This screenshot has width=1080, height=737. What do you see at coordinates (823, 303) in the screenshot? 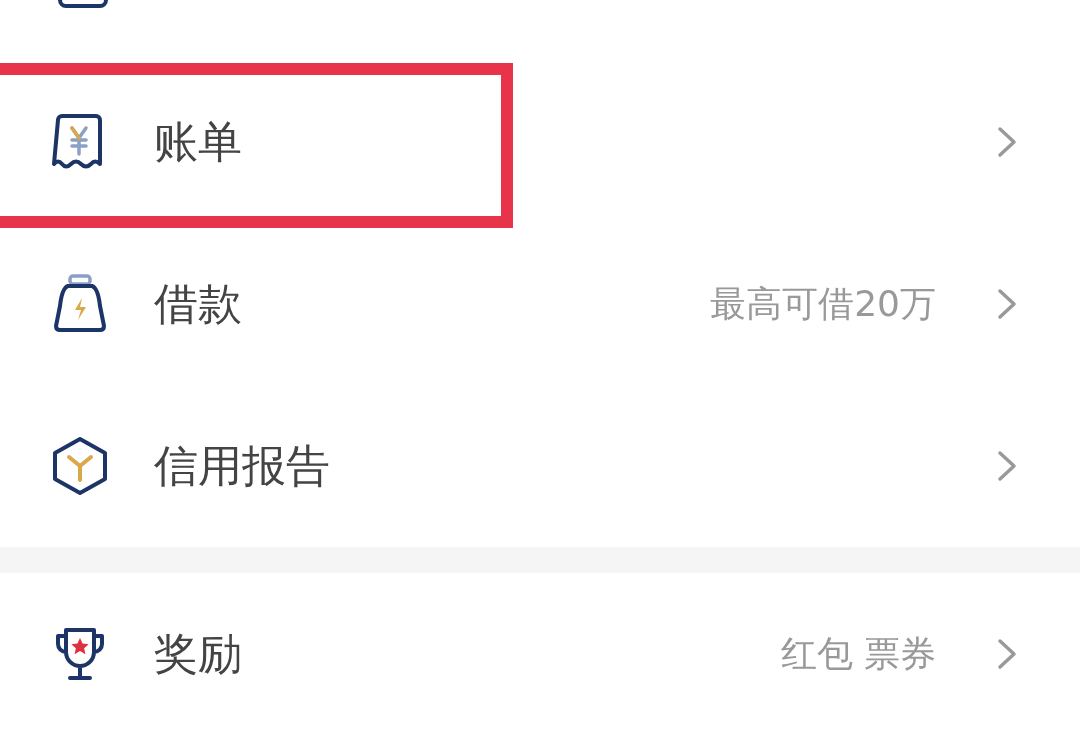
I see `menu-item-detail: 最高可借20万` at bounding box center [823, 303].